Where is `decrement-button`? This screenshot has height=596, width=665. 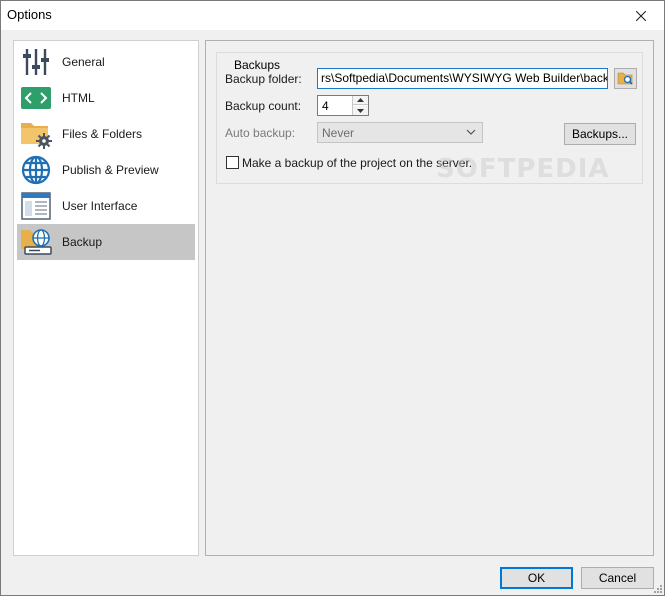
decrement-button is located at coordinates (360, 110).